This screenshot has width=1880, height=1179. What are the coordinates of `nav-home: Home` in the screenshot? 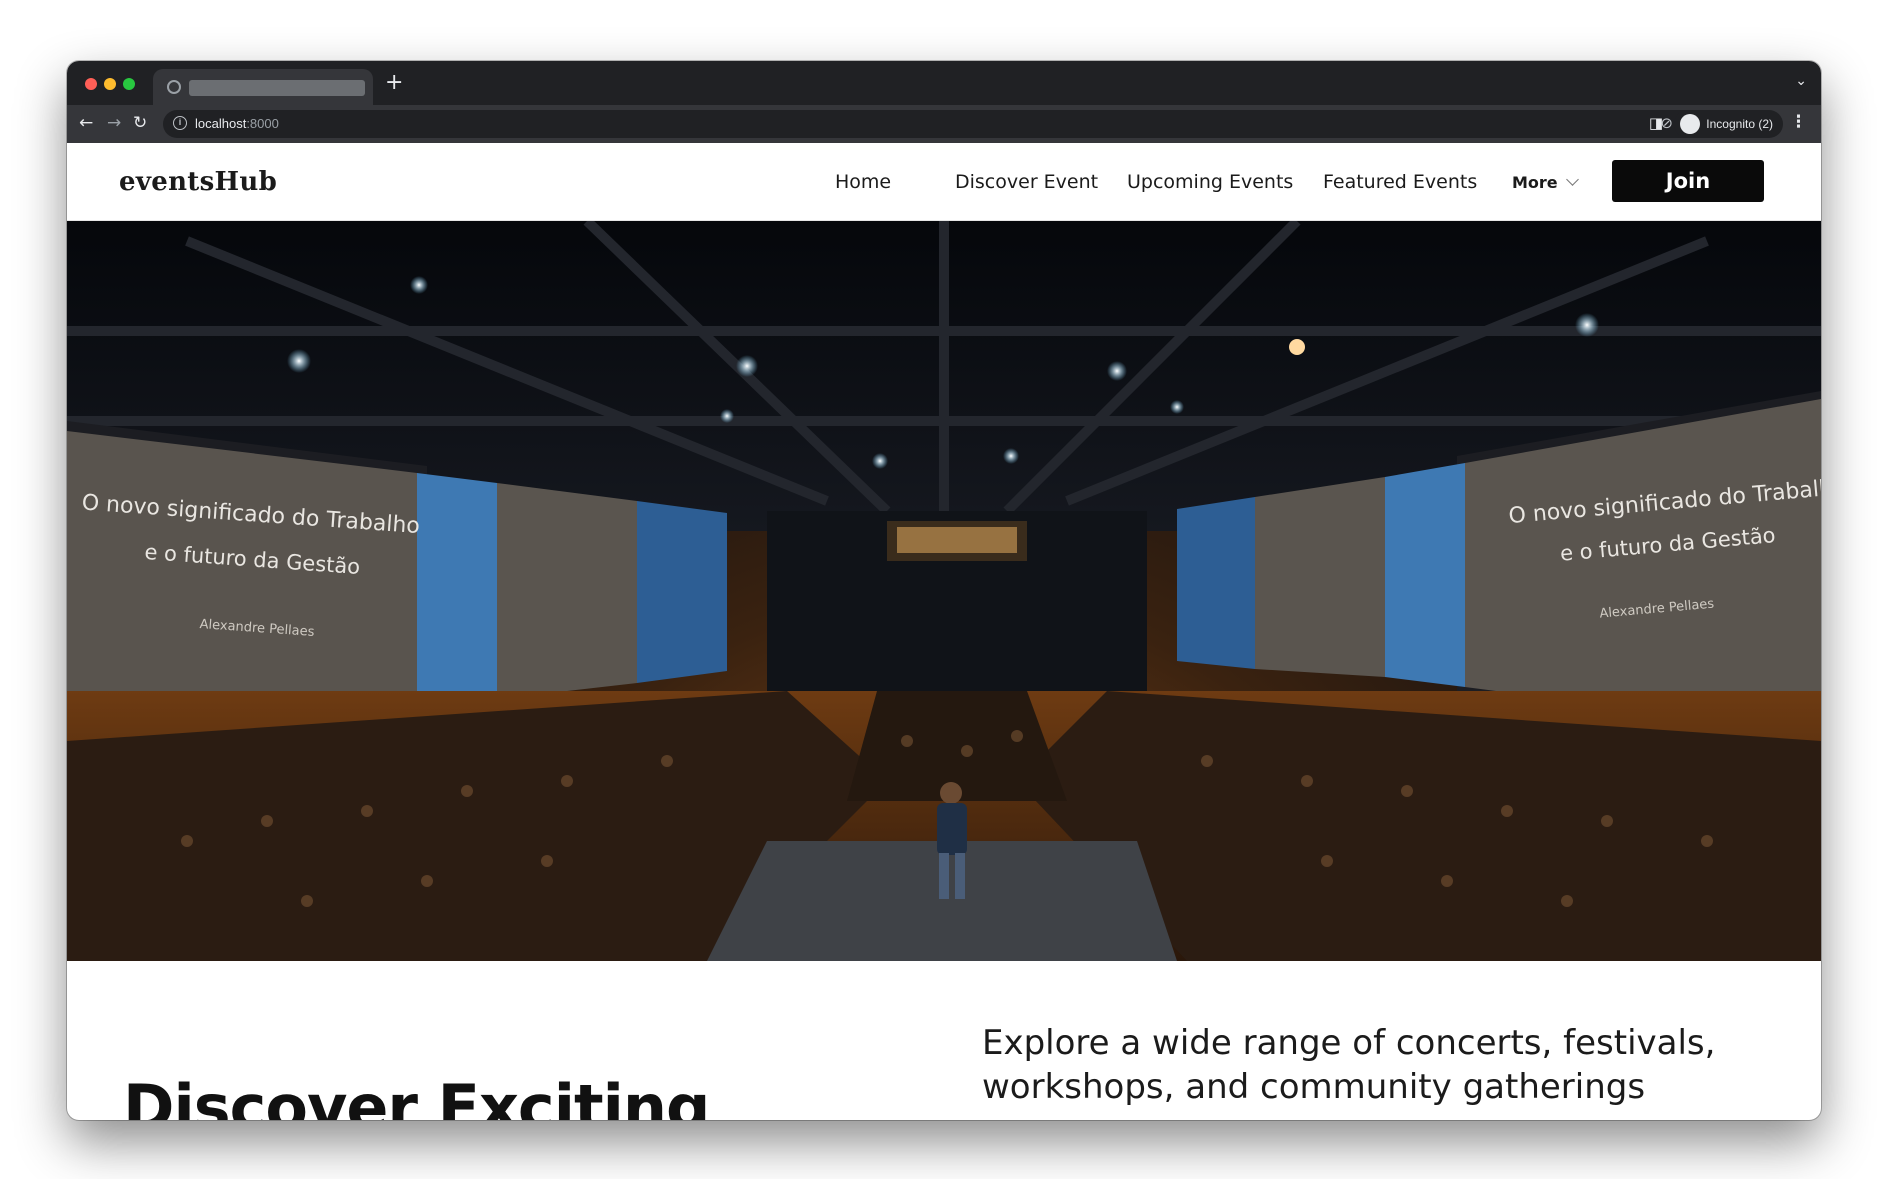 It's located at (863, 182).